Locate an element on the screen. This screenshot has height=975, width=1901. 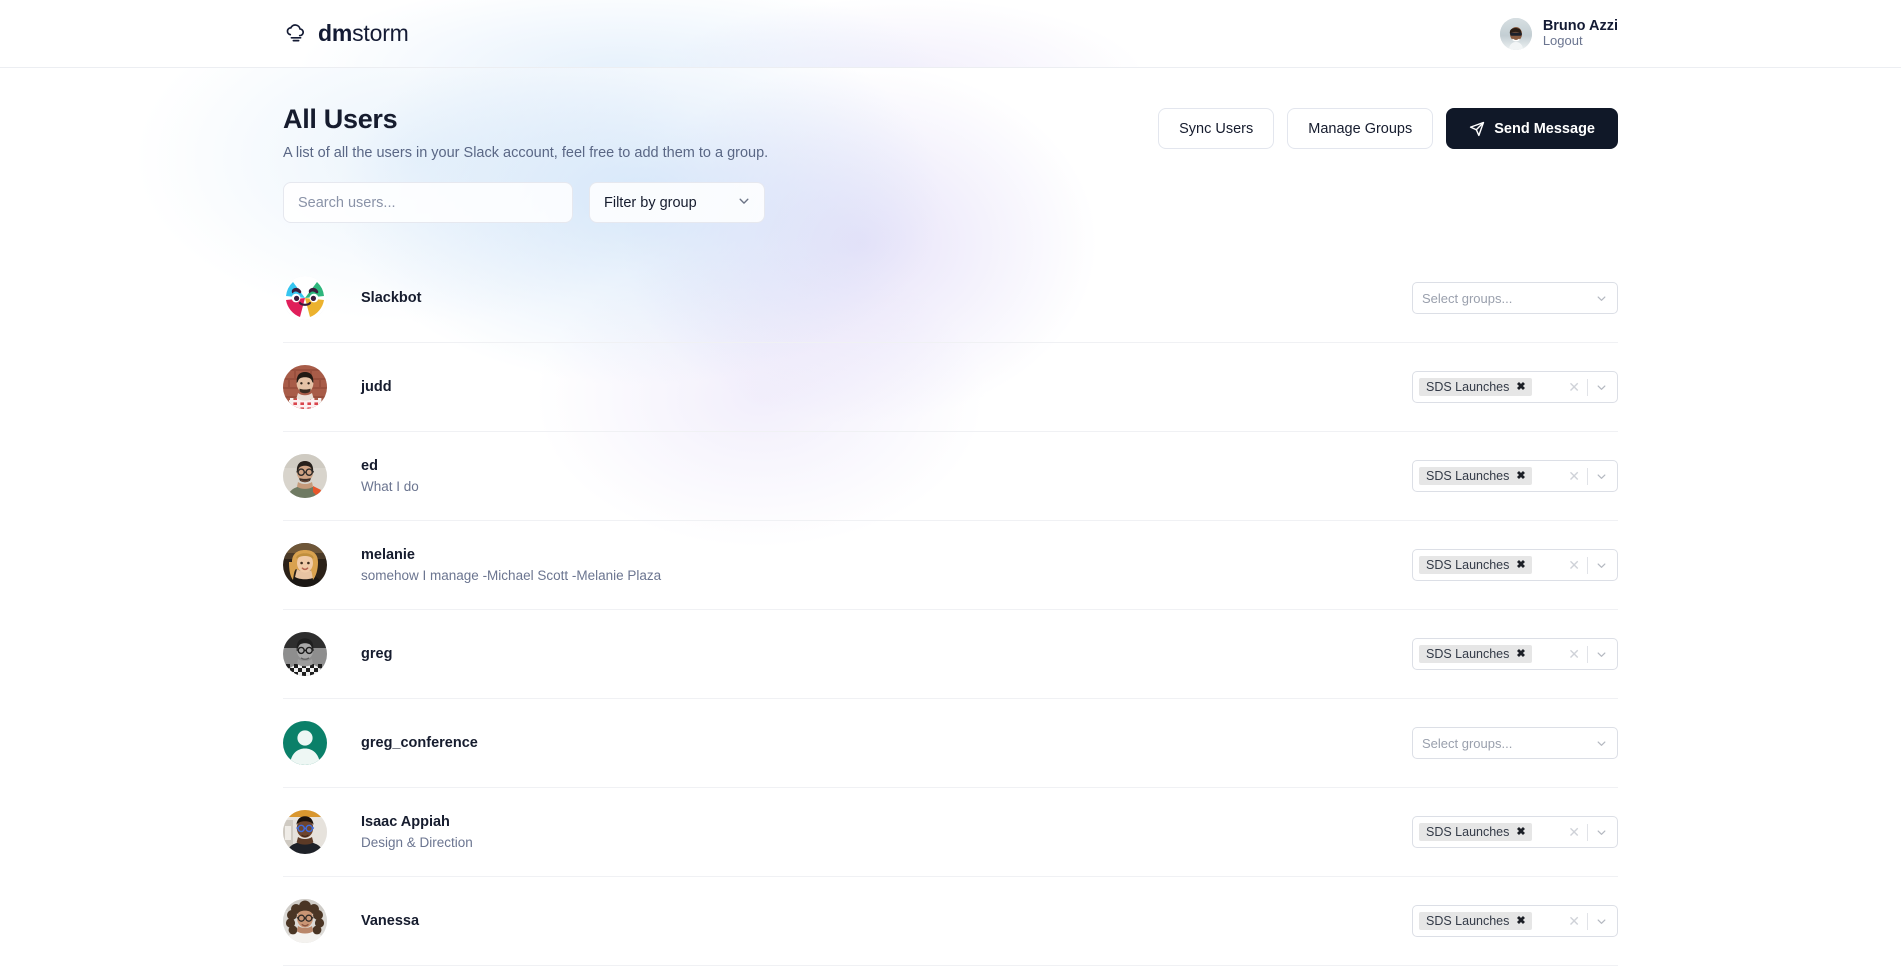
user-row: Vanessa SDS Launches ✖ ✕ is located at coordinates (950, 921).